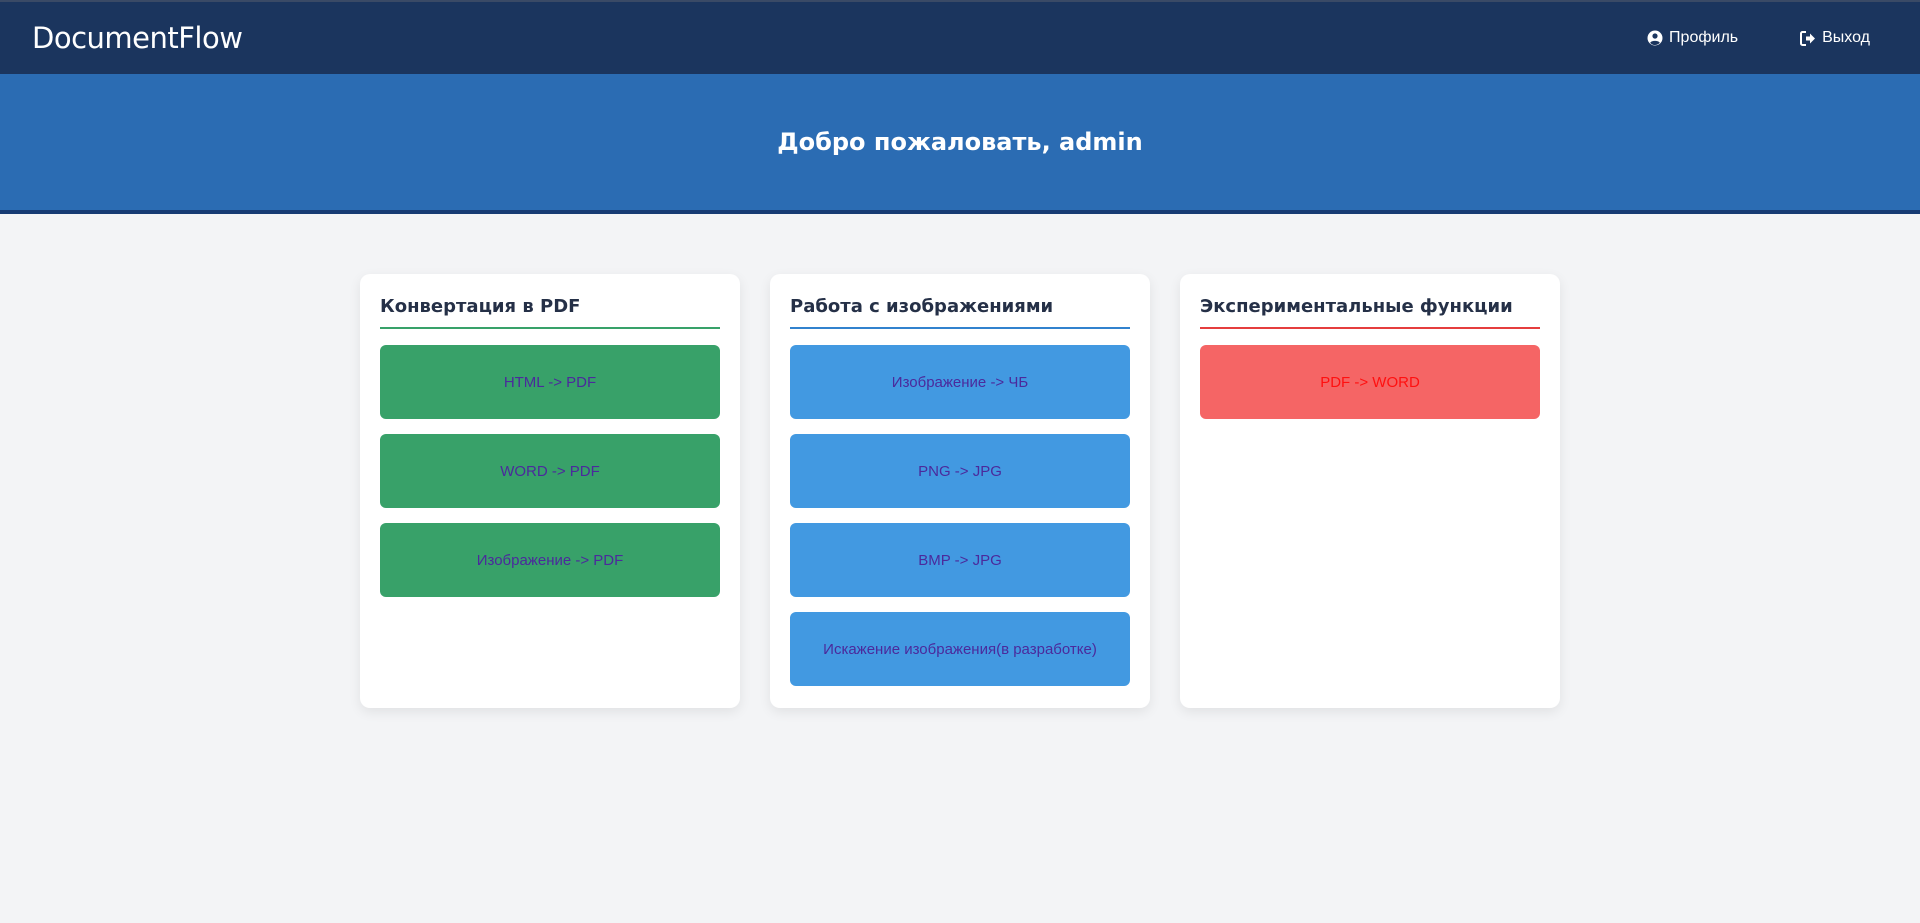  I want to click on profile-link: Профиль, so click(1692, 38).